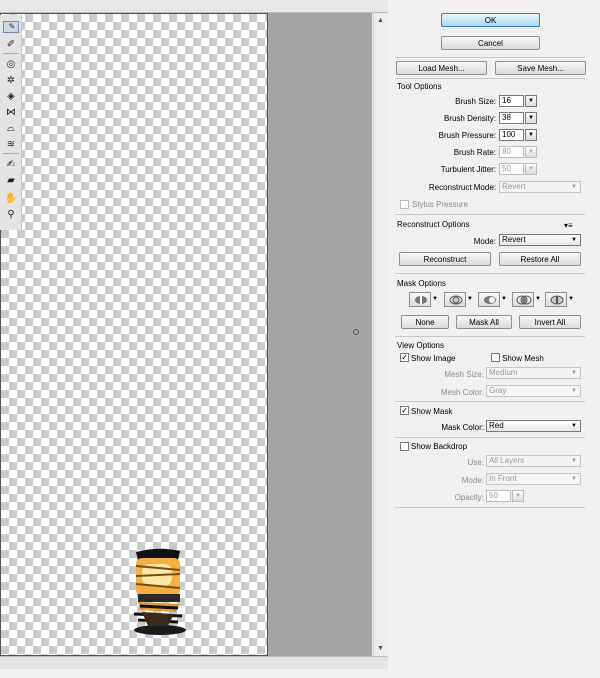 This screenshot has width=600, height=678. Describe the element at coordinates (475, 101) in the screenshot. I see `brush-size-label: Brush Size:` at that location.